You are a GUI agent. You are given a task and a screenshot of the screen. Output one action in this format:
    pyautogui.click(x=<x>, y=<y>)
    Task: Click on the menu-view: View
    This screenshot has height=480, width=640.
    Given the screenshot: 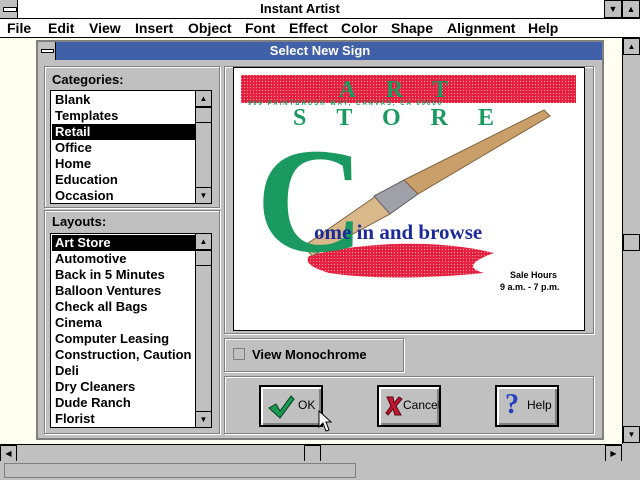 What is the action you would take?
    pyautogui.click(x=105, y=28)
    